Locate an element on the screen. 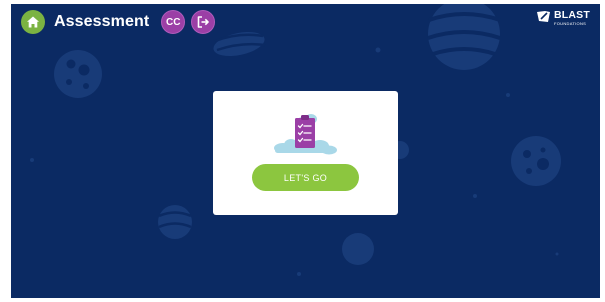 The image size is (605, 302). top-bar: Assessment CC is located at coordinates (118, 22).